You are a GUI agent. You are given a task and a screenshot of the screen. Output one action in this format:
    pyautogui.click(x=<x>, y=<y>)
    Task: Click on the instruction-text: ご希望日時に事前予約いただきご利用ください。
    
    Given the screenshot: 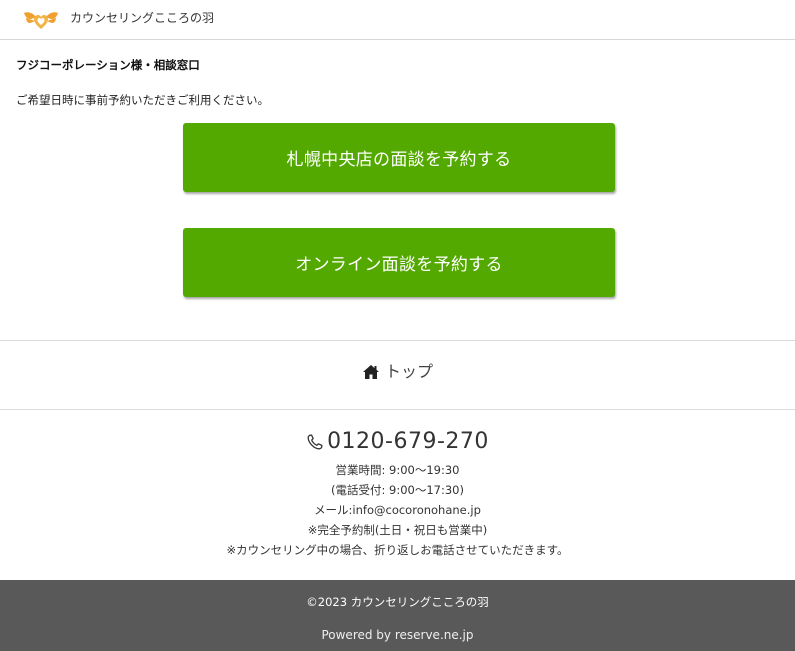 What is the action you would take?
    pyautogui.click(x=142, y=100)
    